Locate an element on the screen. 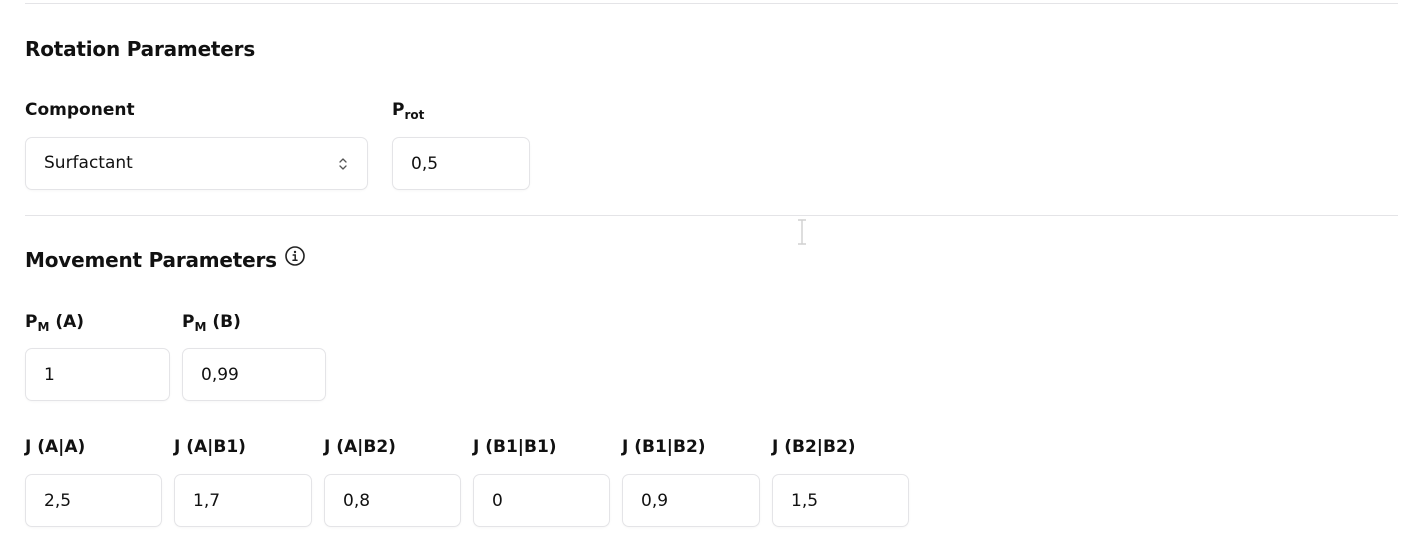  j-b2b2-input is located at coordinates (840, 500).